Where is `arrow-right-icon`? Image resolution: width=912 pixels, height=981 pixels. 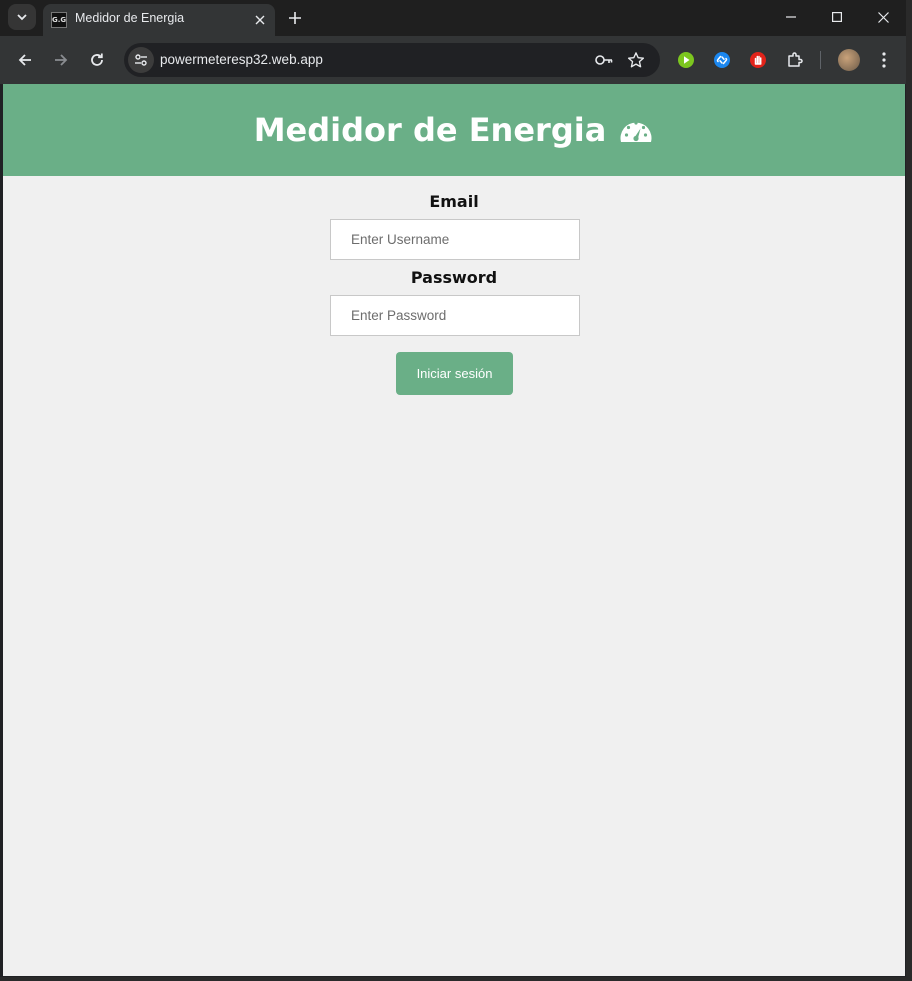
arrow-right-icon is located at coordinates (61, 60).